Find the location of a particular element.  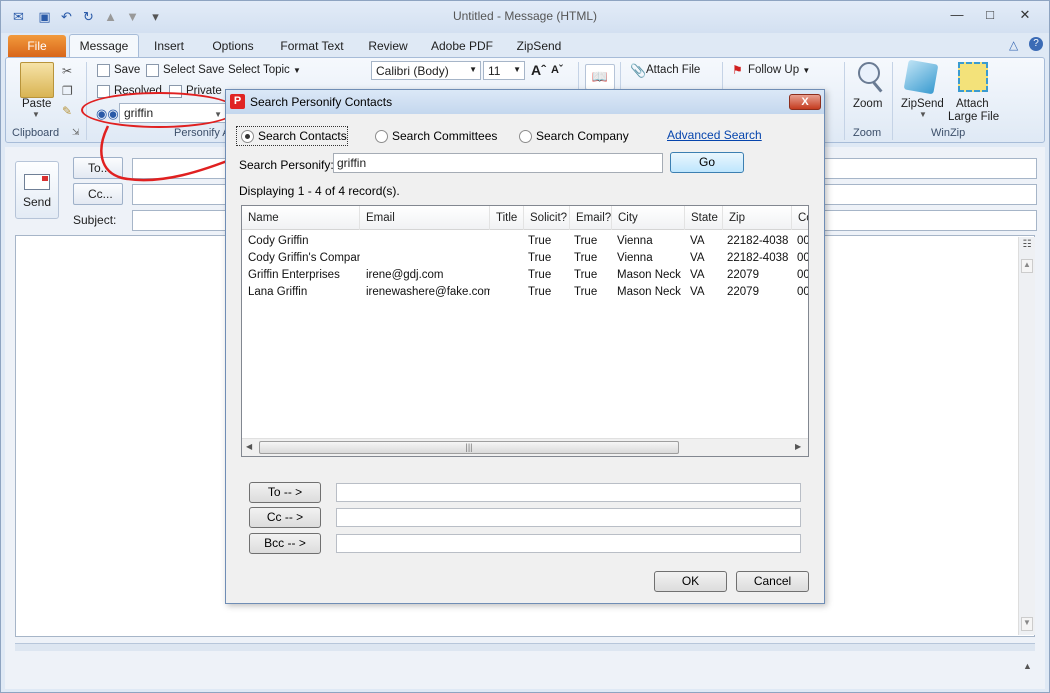

tab-zipsend: ZipSend is located at coordinates (539, 46).